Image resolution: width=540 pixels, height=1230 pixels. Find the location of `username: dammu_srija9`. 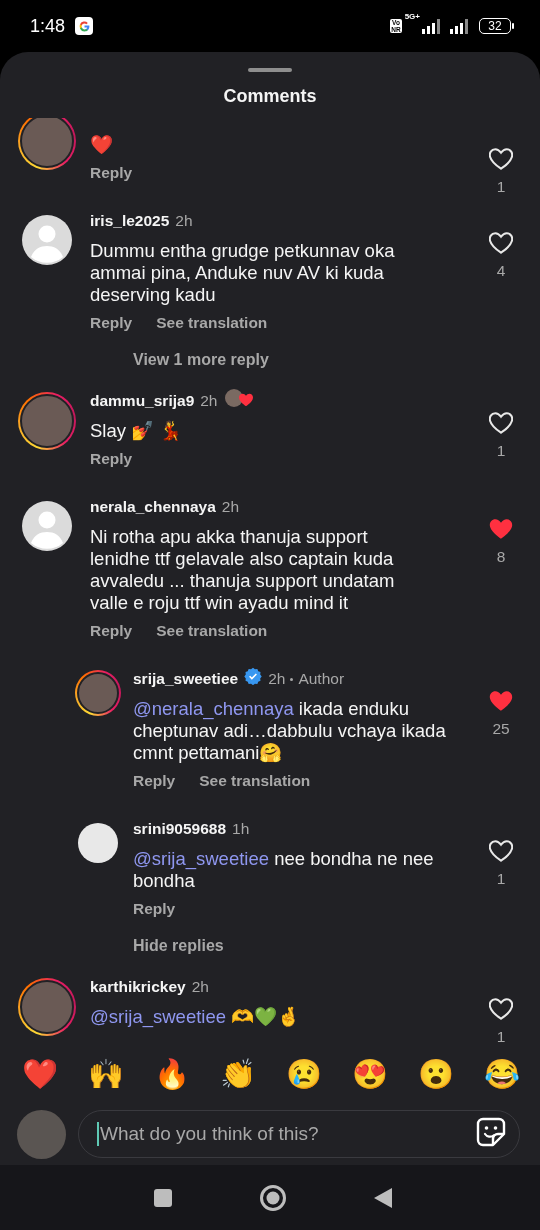

username: dammu_srija9 is located at coordinates (142, 401).